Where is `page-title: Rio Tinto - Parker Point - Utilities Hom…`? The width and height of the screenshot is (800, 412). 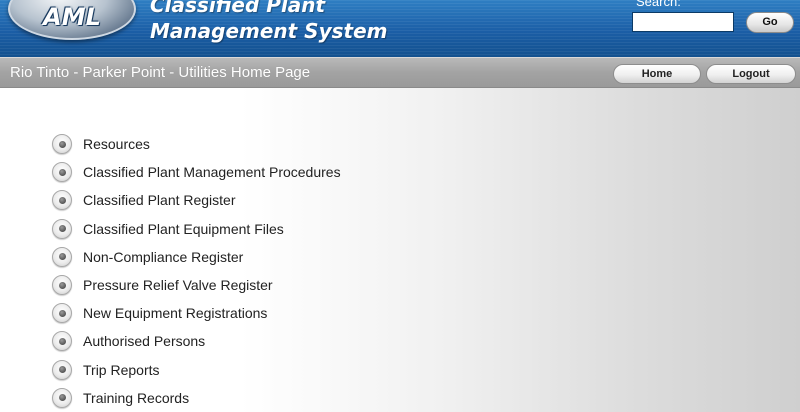
page-title: Rio Tinto - Parker Point - Utilities Hom… is located at coordinates (160, 72).